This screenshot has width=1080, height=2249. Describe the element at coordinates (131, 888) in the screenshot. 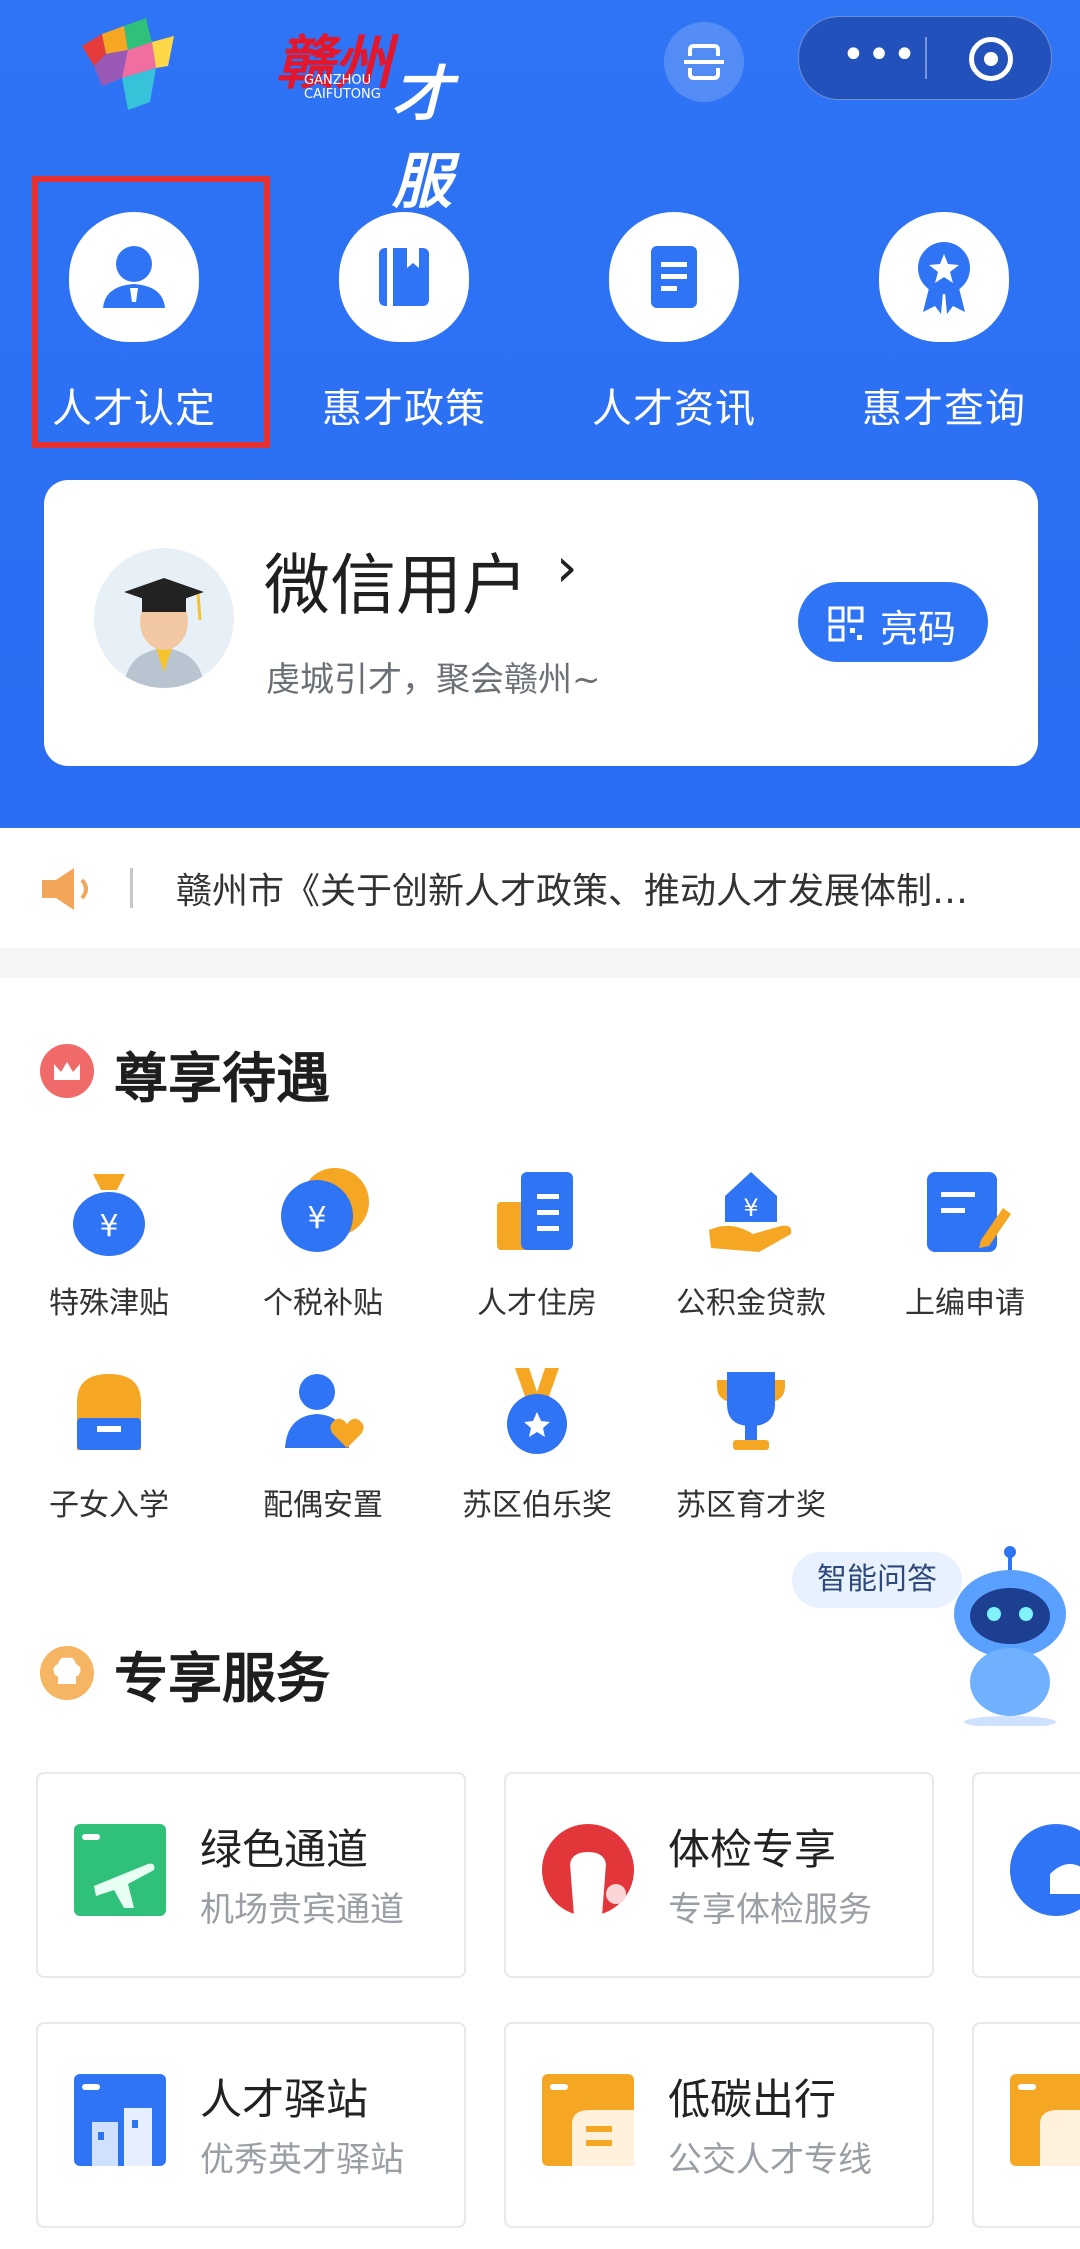

I see `notice-divider` at that location.